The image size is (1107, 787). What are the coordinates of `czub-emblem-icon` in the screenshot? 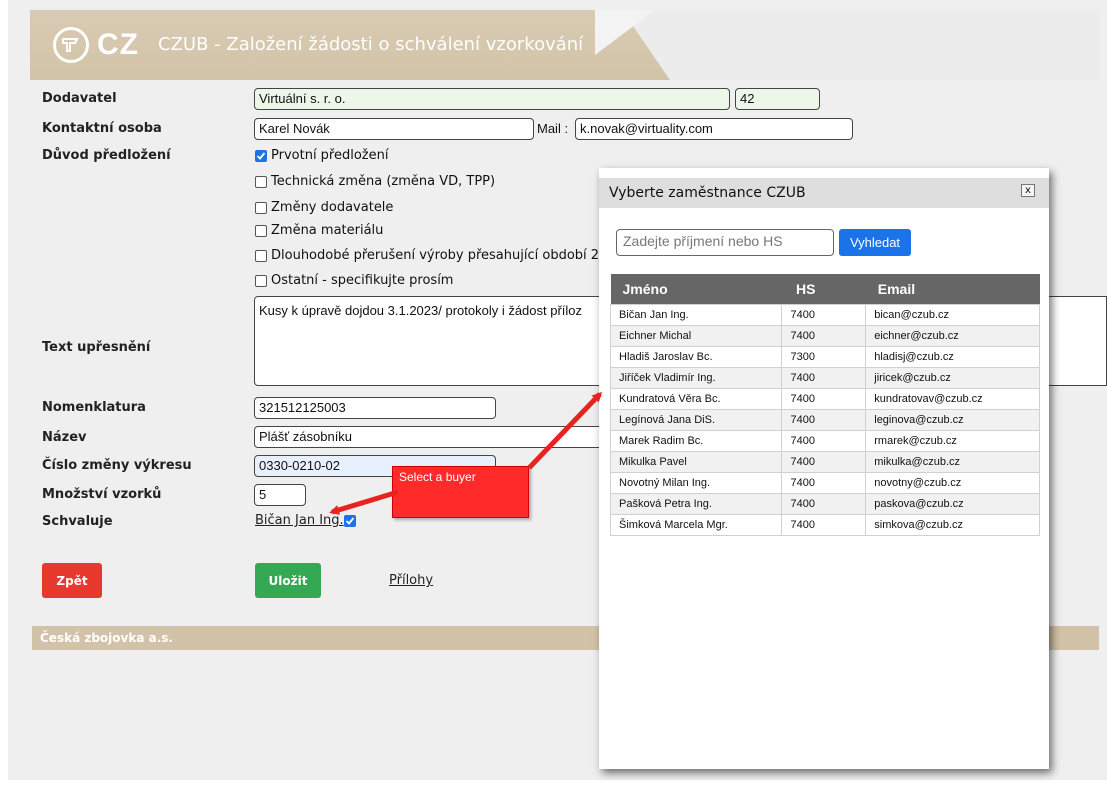 It's located at (71, 45).